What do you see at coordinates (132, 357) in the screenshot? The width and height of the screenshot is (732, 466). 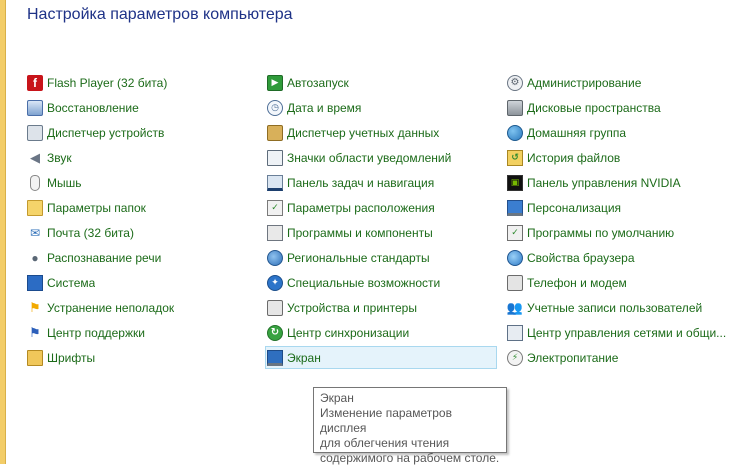 I see `item-fonts: Шрифты` at bounding box center [132, 357].